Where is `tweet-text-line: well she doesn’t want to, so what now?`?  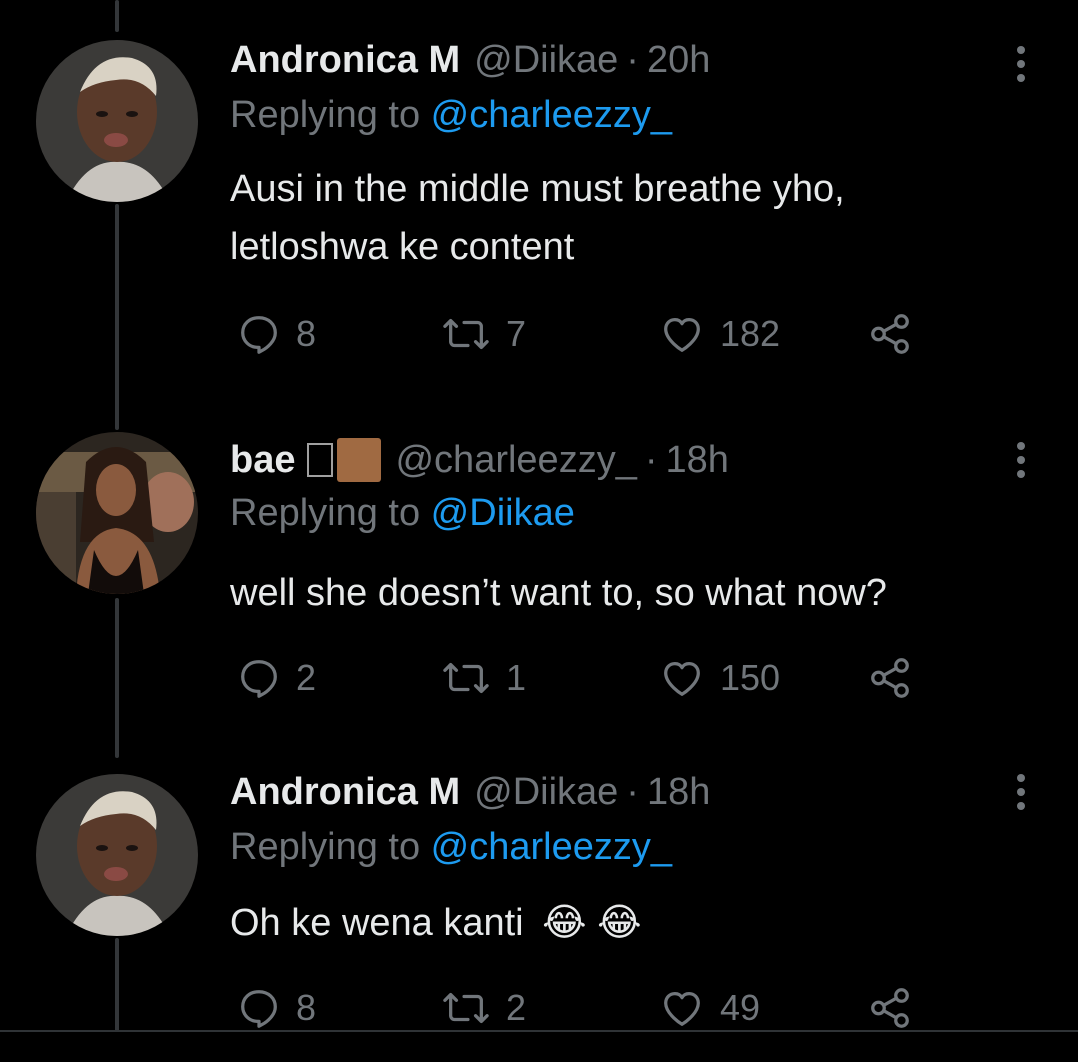 tweet-text-line: well she doesn’t want to, so what now? is located at coordinates (558, 593).